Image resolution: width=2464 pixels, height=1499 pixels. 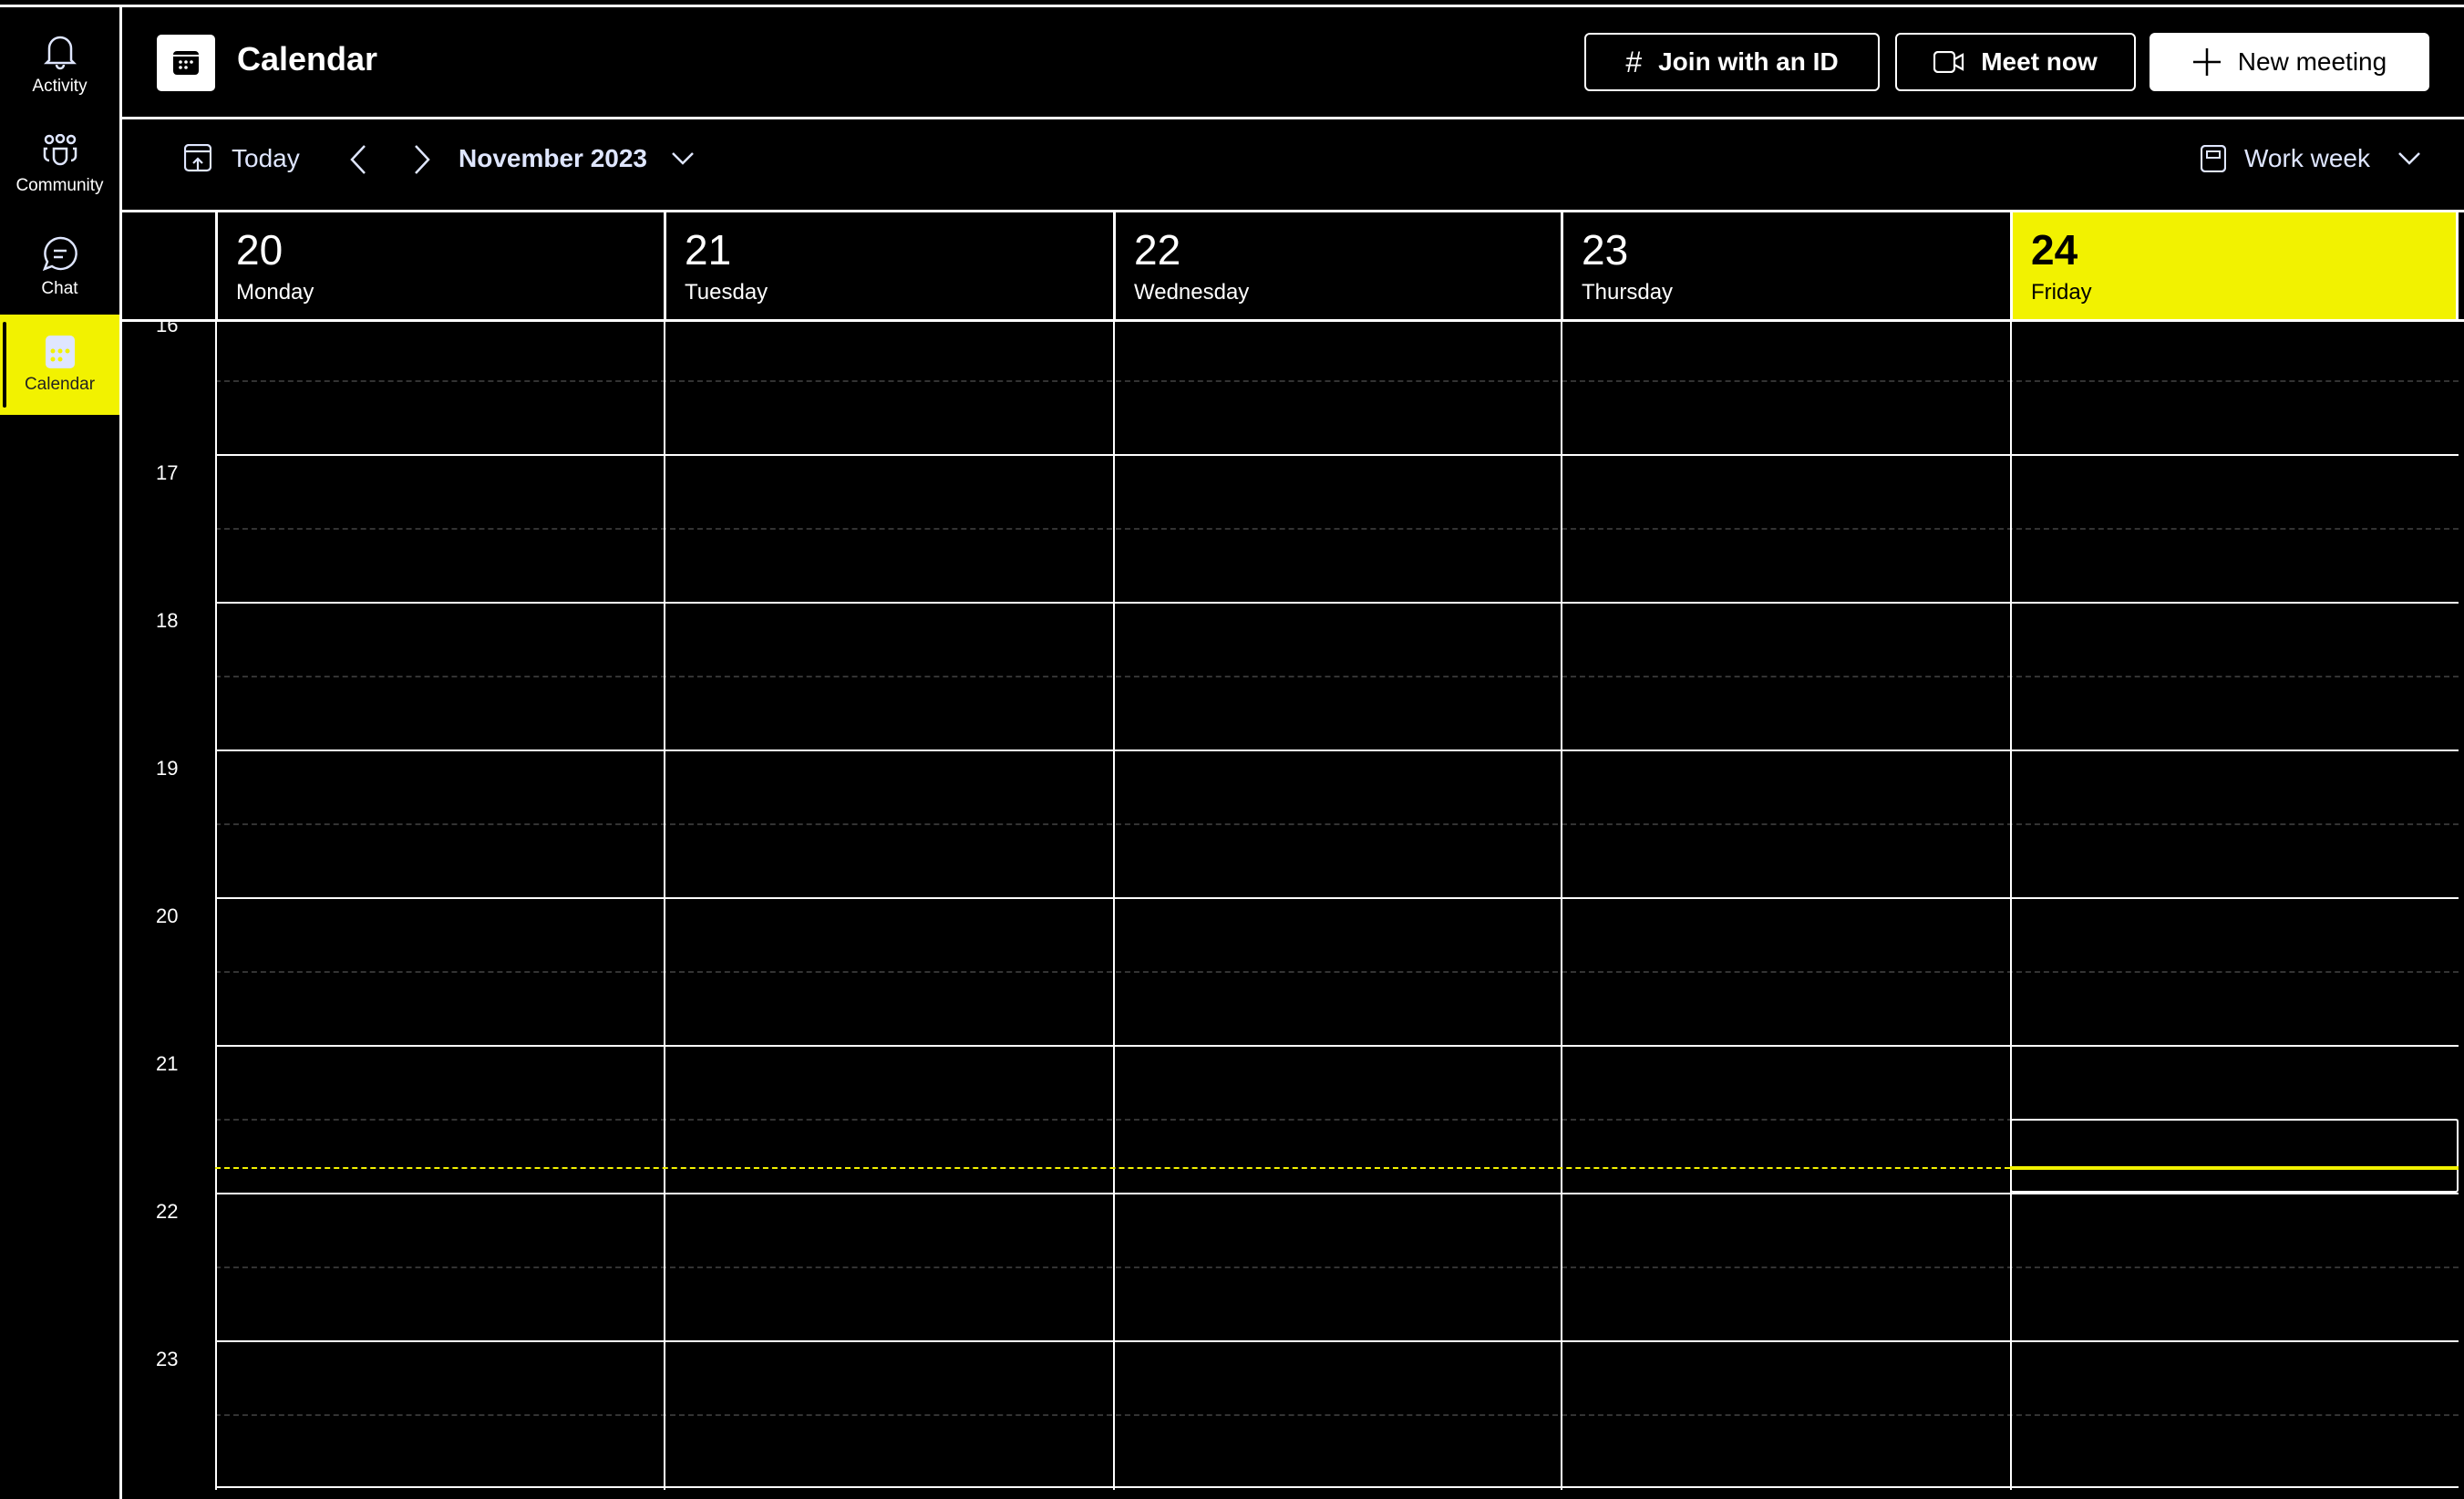 I want to click on today-label: Today, so click(x=266, y=158).